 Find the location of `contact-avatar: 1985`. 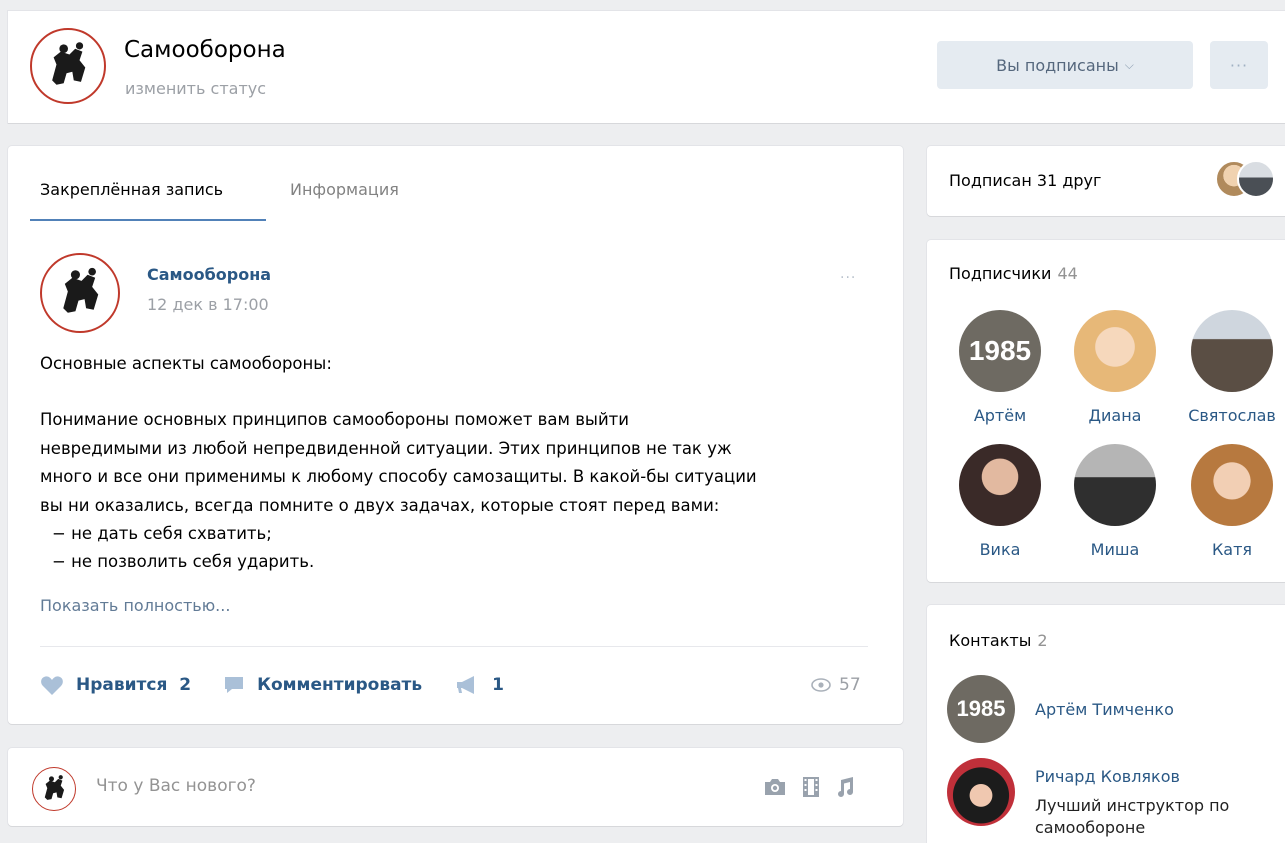

contact-avatar: 1985 is located at coordinates (981, 709).